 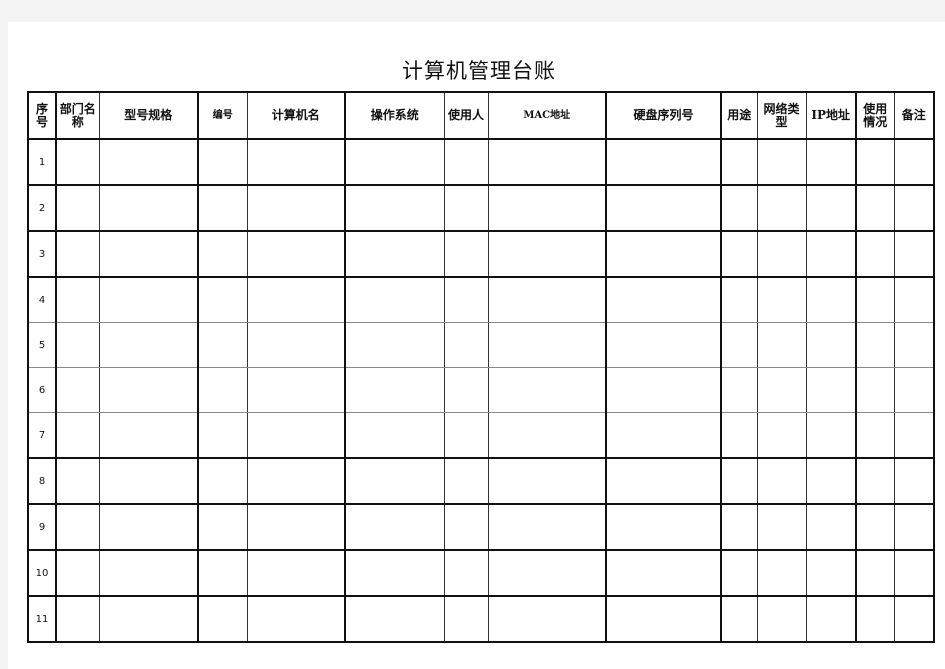 What do you see at coordinates (42, 573) in the screenshot?
I see `cell-seq: 10` at bounding box center [42, 573].